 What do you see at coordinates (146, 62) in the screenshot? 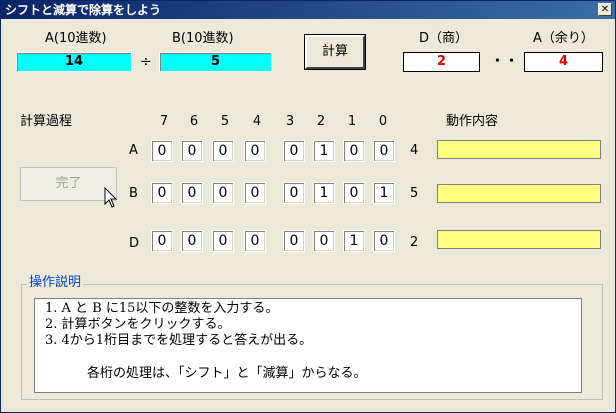
I see `divide-symbol: ÷` at bounding box center [146, 62].